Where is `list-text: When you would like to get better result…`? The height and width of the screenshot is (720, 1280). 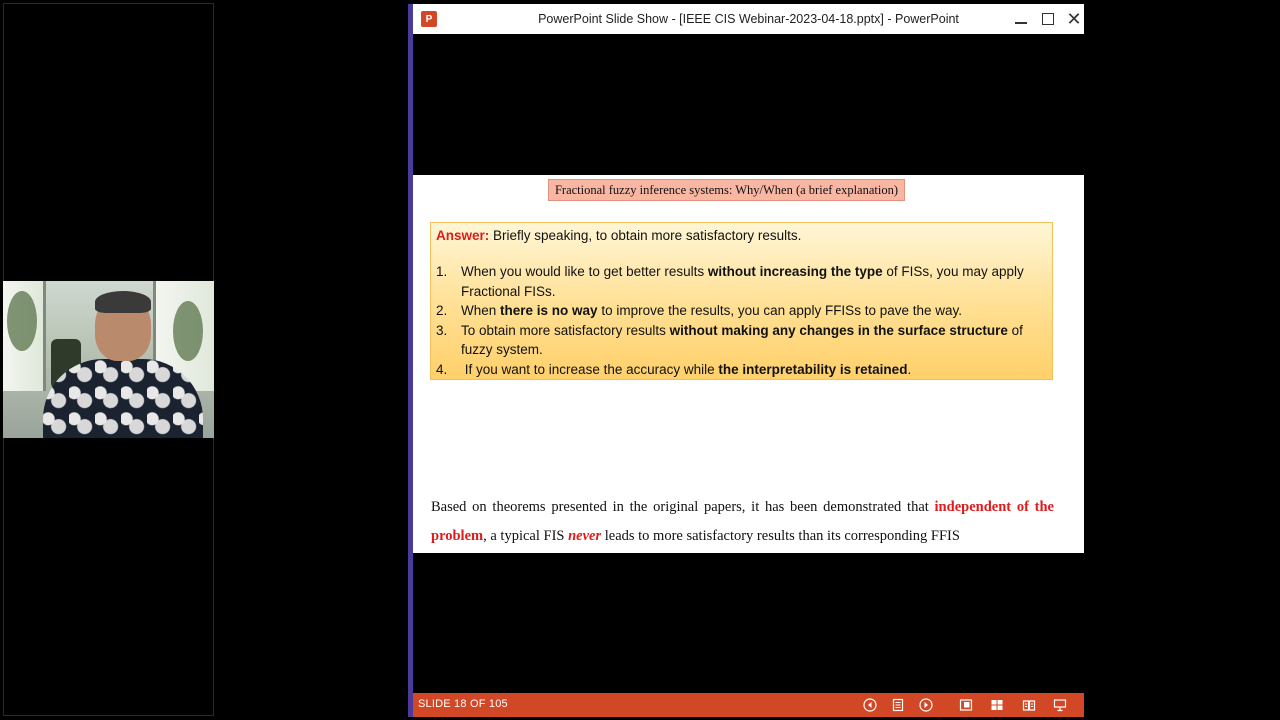 list-text: When you would like to get better result… is located at coordinates (742, 281).